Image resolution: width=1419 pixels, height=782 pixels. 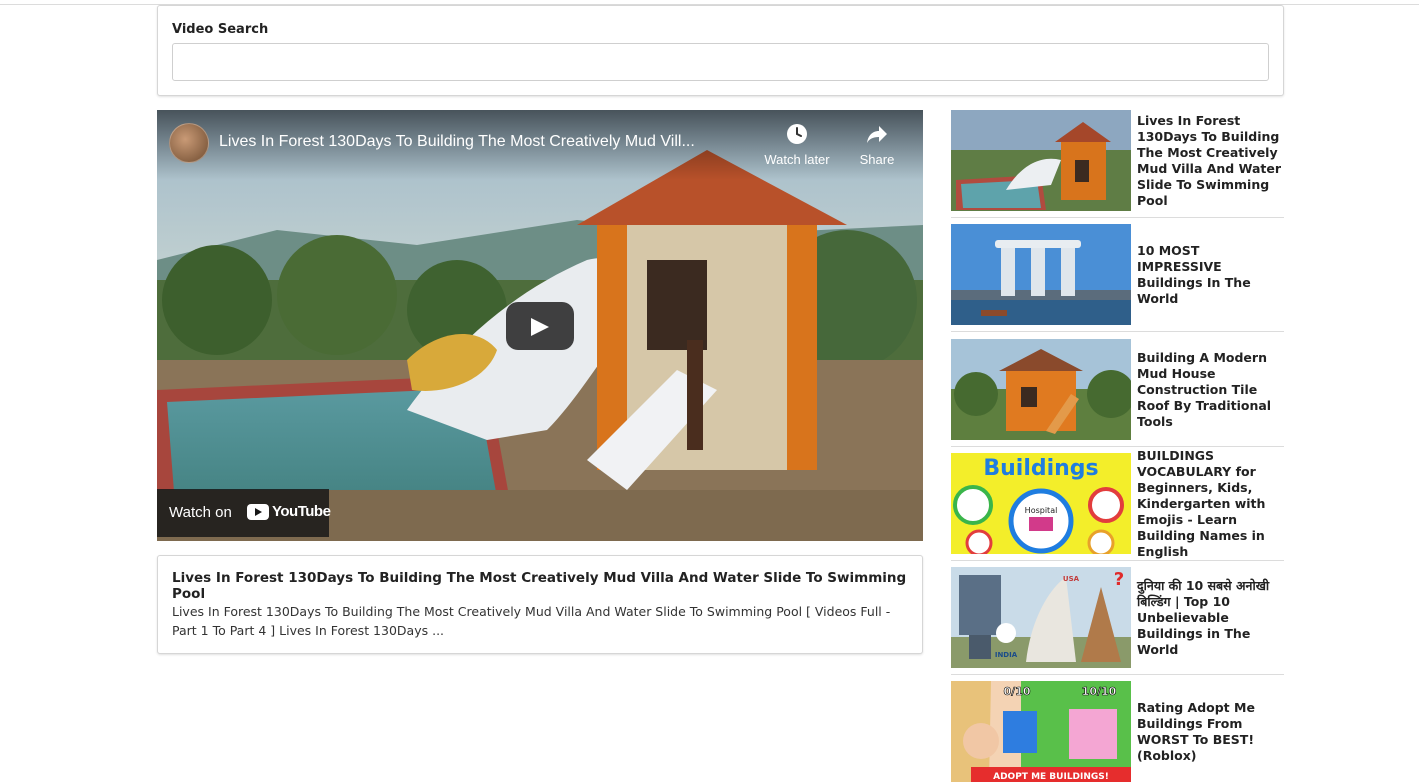 I want to click on search-panel: Video Search, so click(x=720, y=50).